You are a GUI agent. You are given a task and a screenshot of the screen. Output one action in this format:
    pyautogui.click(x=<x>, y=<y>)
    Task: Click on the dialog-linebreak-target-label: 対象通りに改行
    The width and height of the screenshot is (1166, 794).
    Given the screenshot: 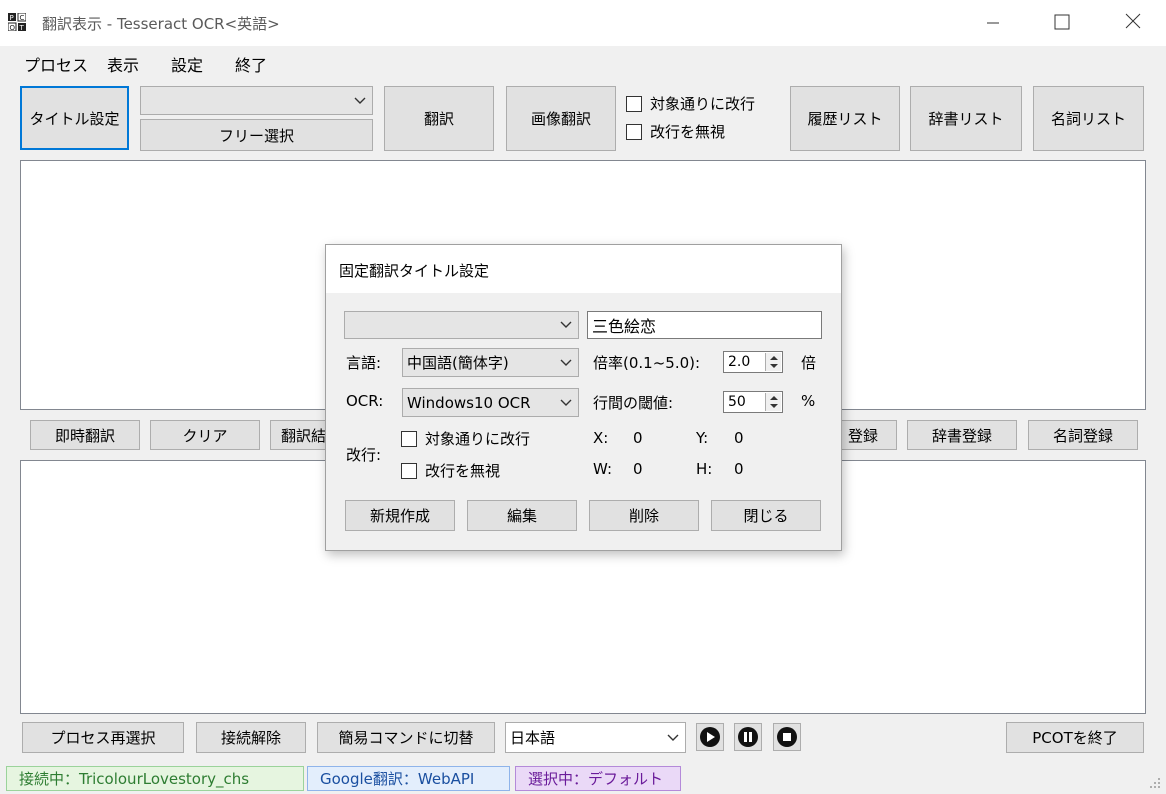 What is the action you would take?
    pyautogui.click(x=478, y=439)
    